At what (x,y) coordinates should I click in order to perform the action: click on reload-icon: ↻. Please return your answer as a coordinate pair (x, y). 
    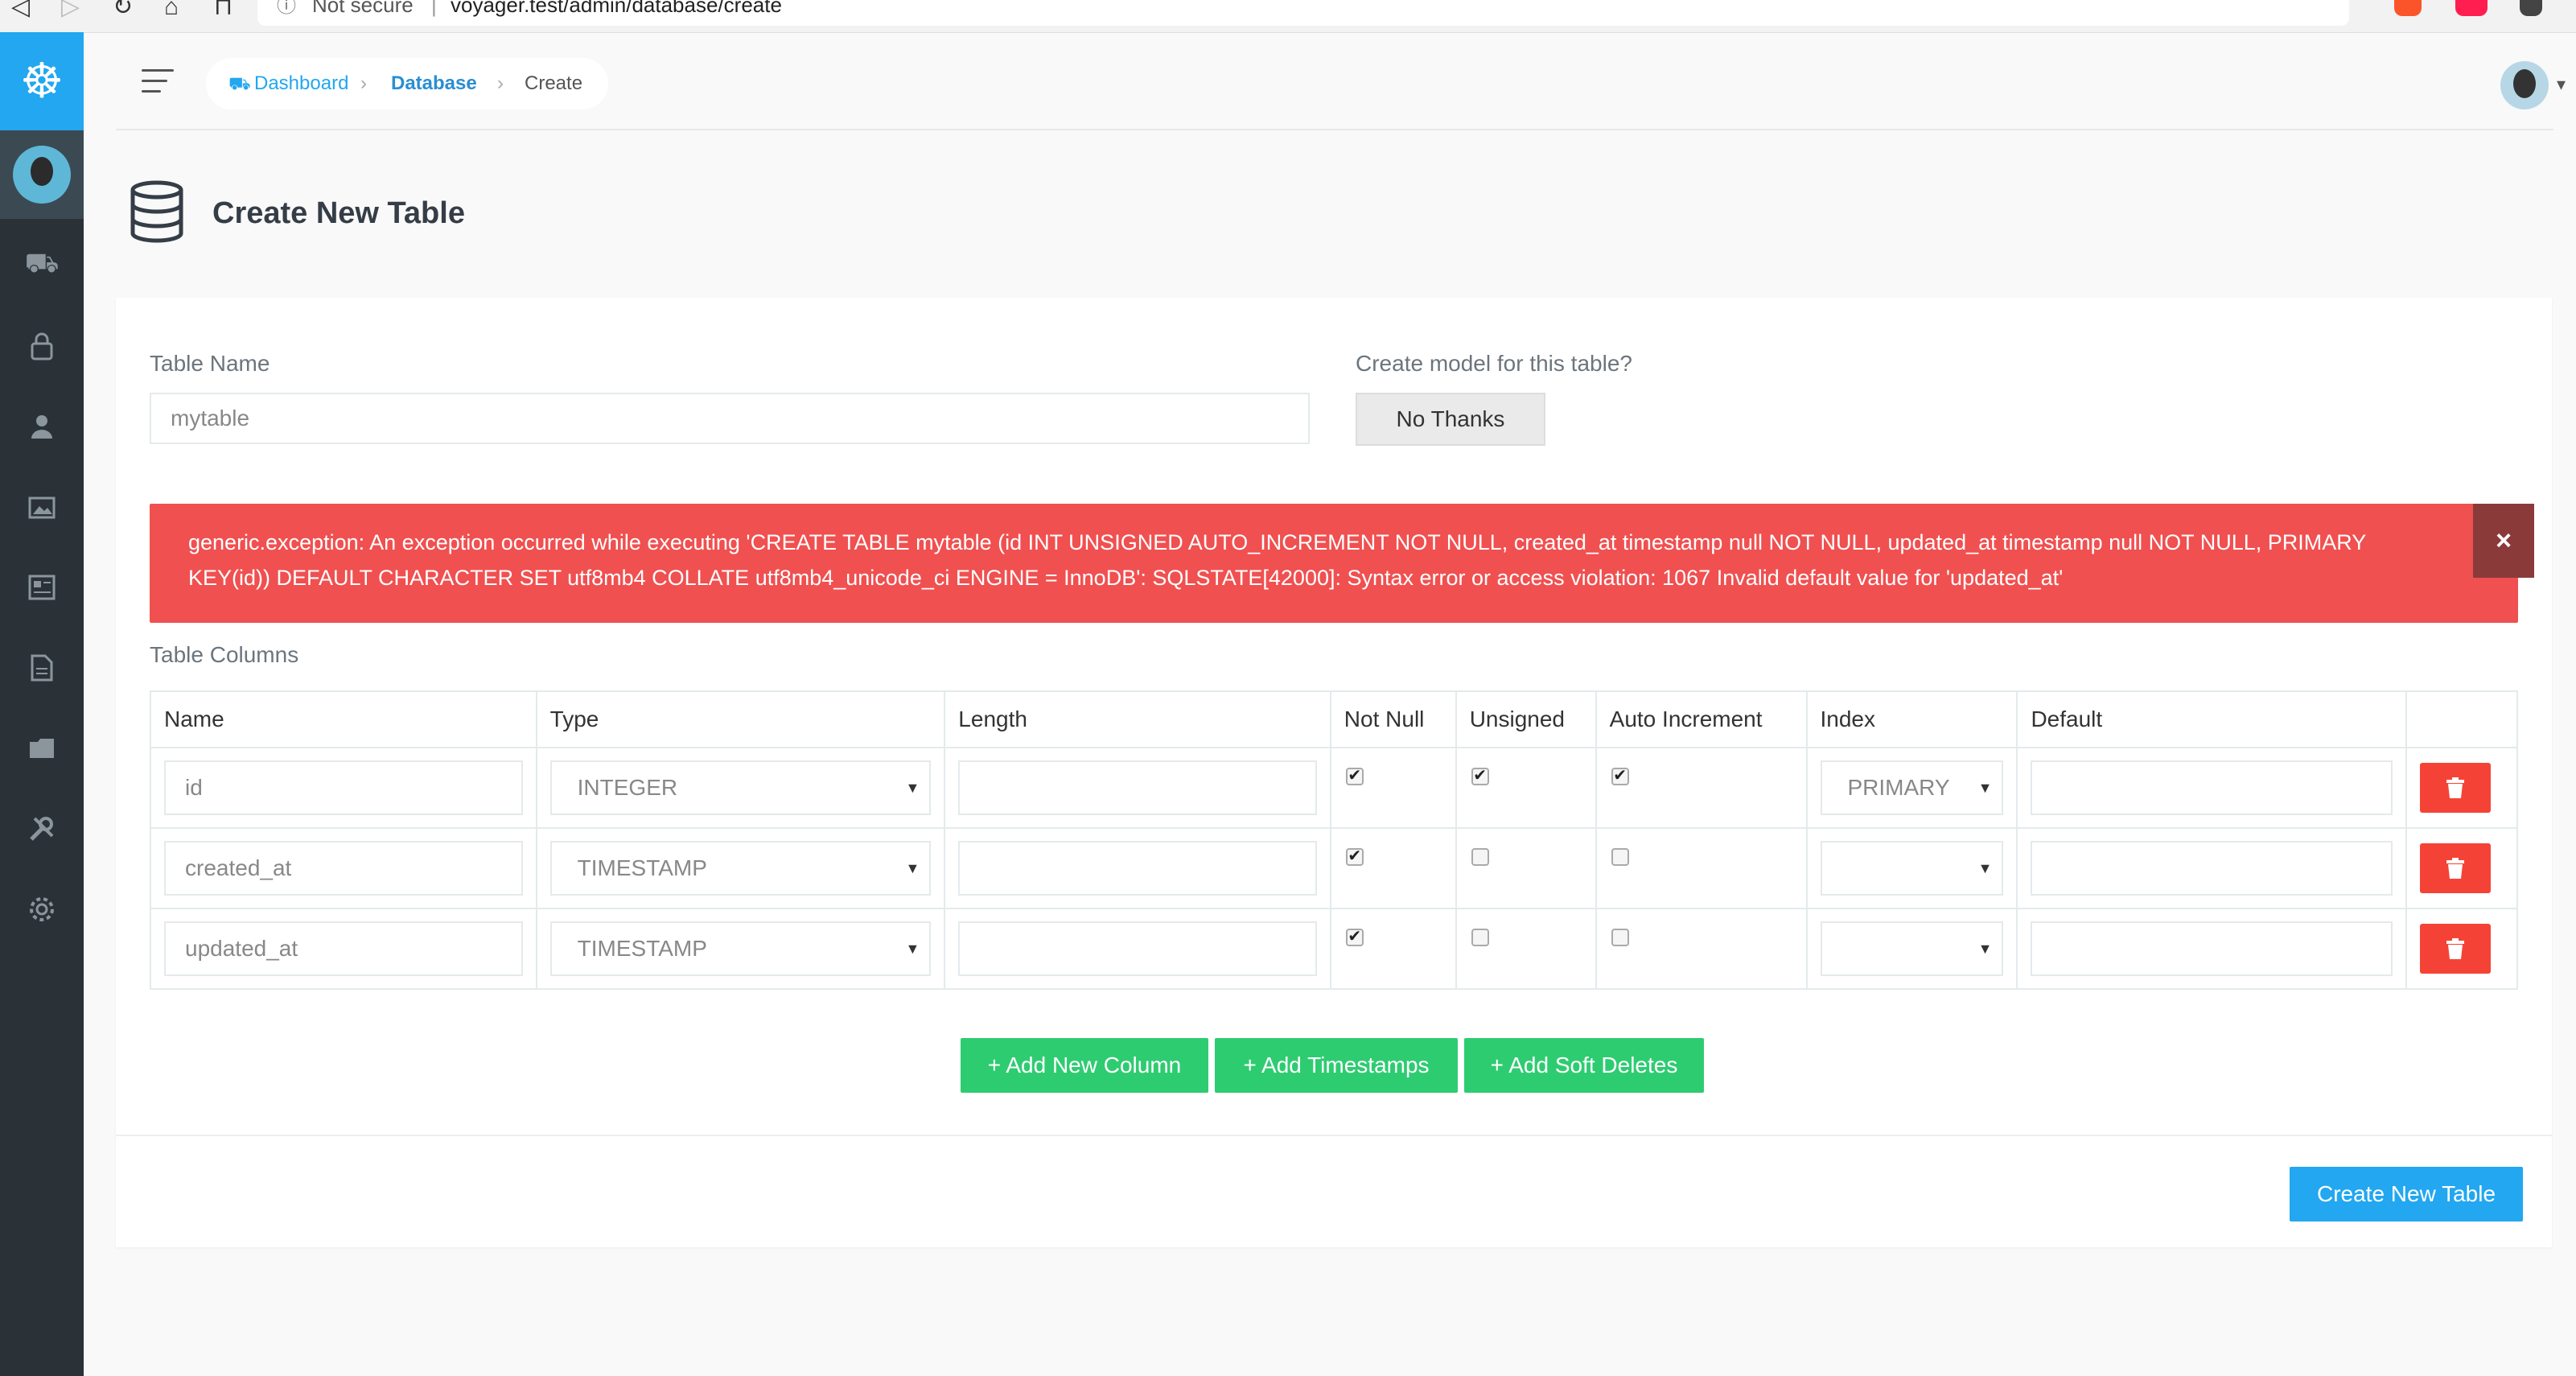
    Looking at the image, I should click on (123, 10).